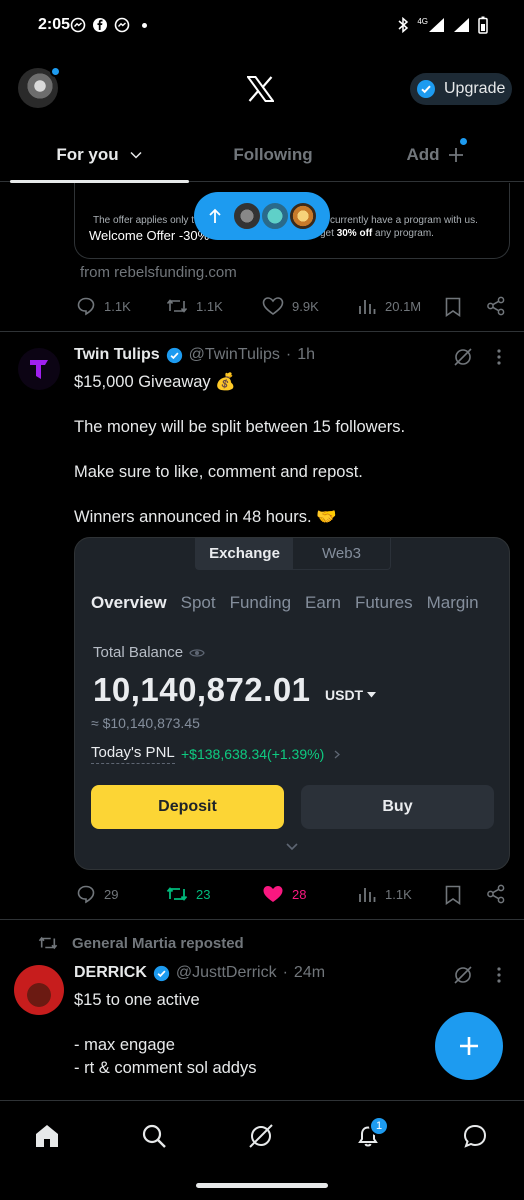 The height and width of the screenshot is (1200, 524). Describe the element at coordinates (154, 1136) in the screenshot. I see `search-icon` at that location.